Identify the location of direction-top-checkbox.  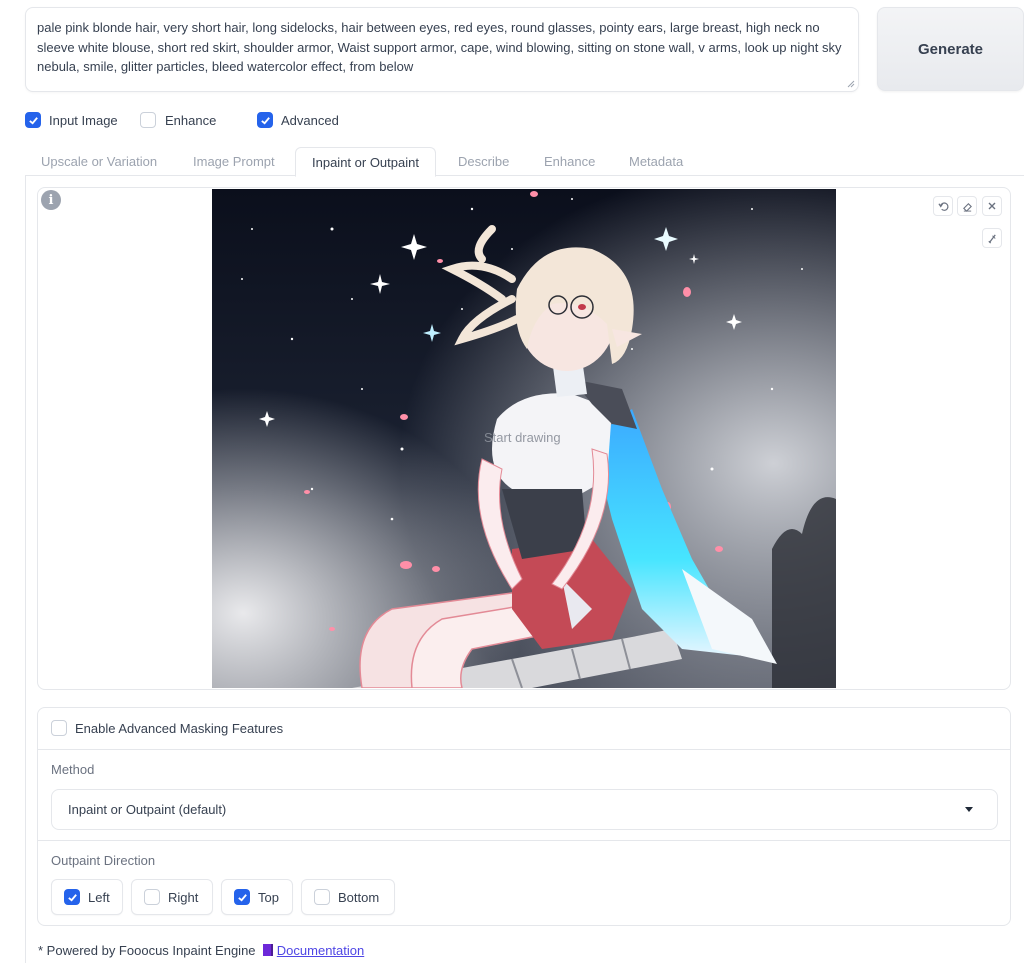
(242, 897).